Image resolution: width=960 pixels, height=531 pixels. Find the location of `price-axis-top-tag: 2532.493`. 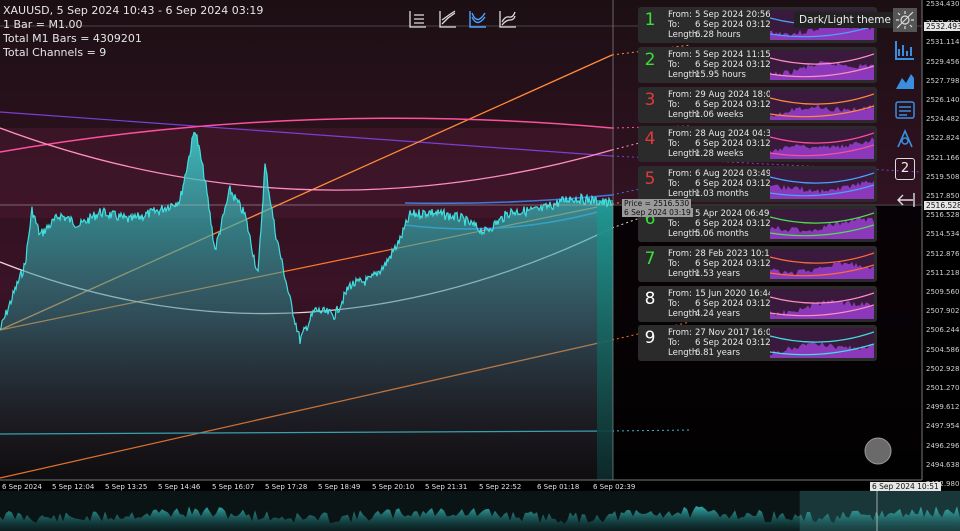

price-axis-top-tag: 2532.493 is located at coordinates (942, 26).